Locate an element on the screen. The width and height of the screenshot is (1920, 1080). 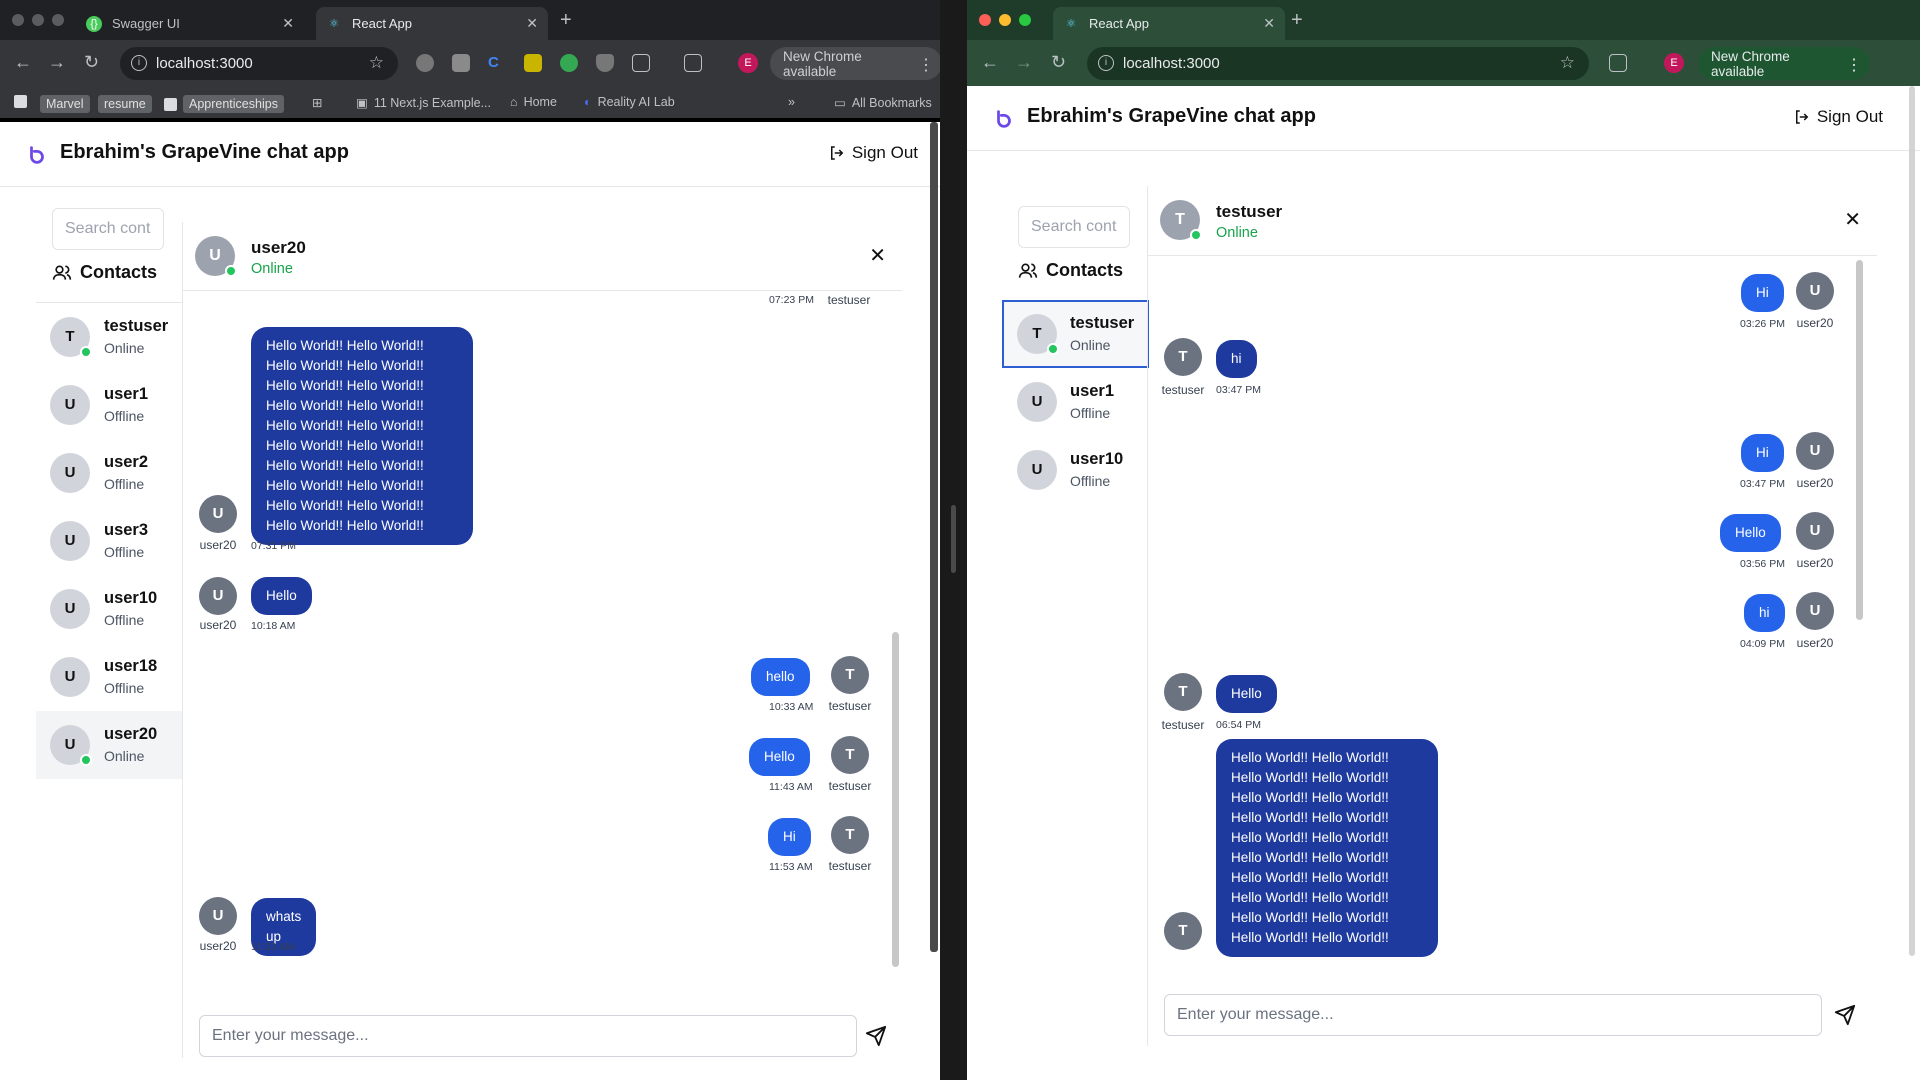
divider-grip is located at coordinates (953, 539).